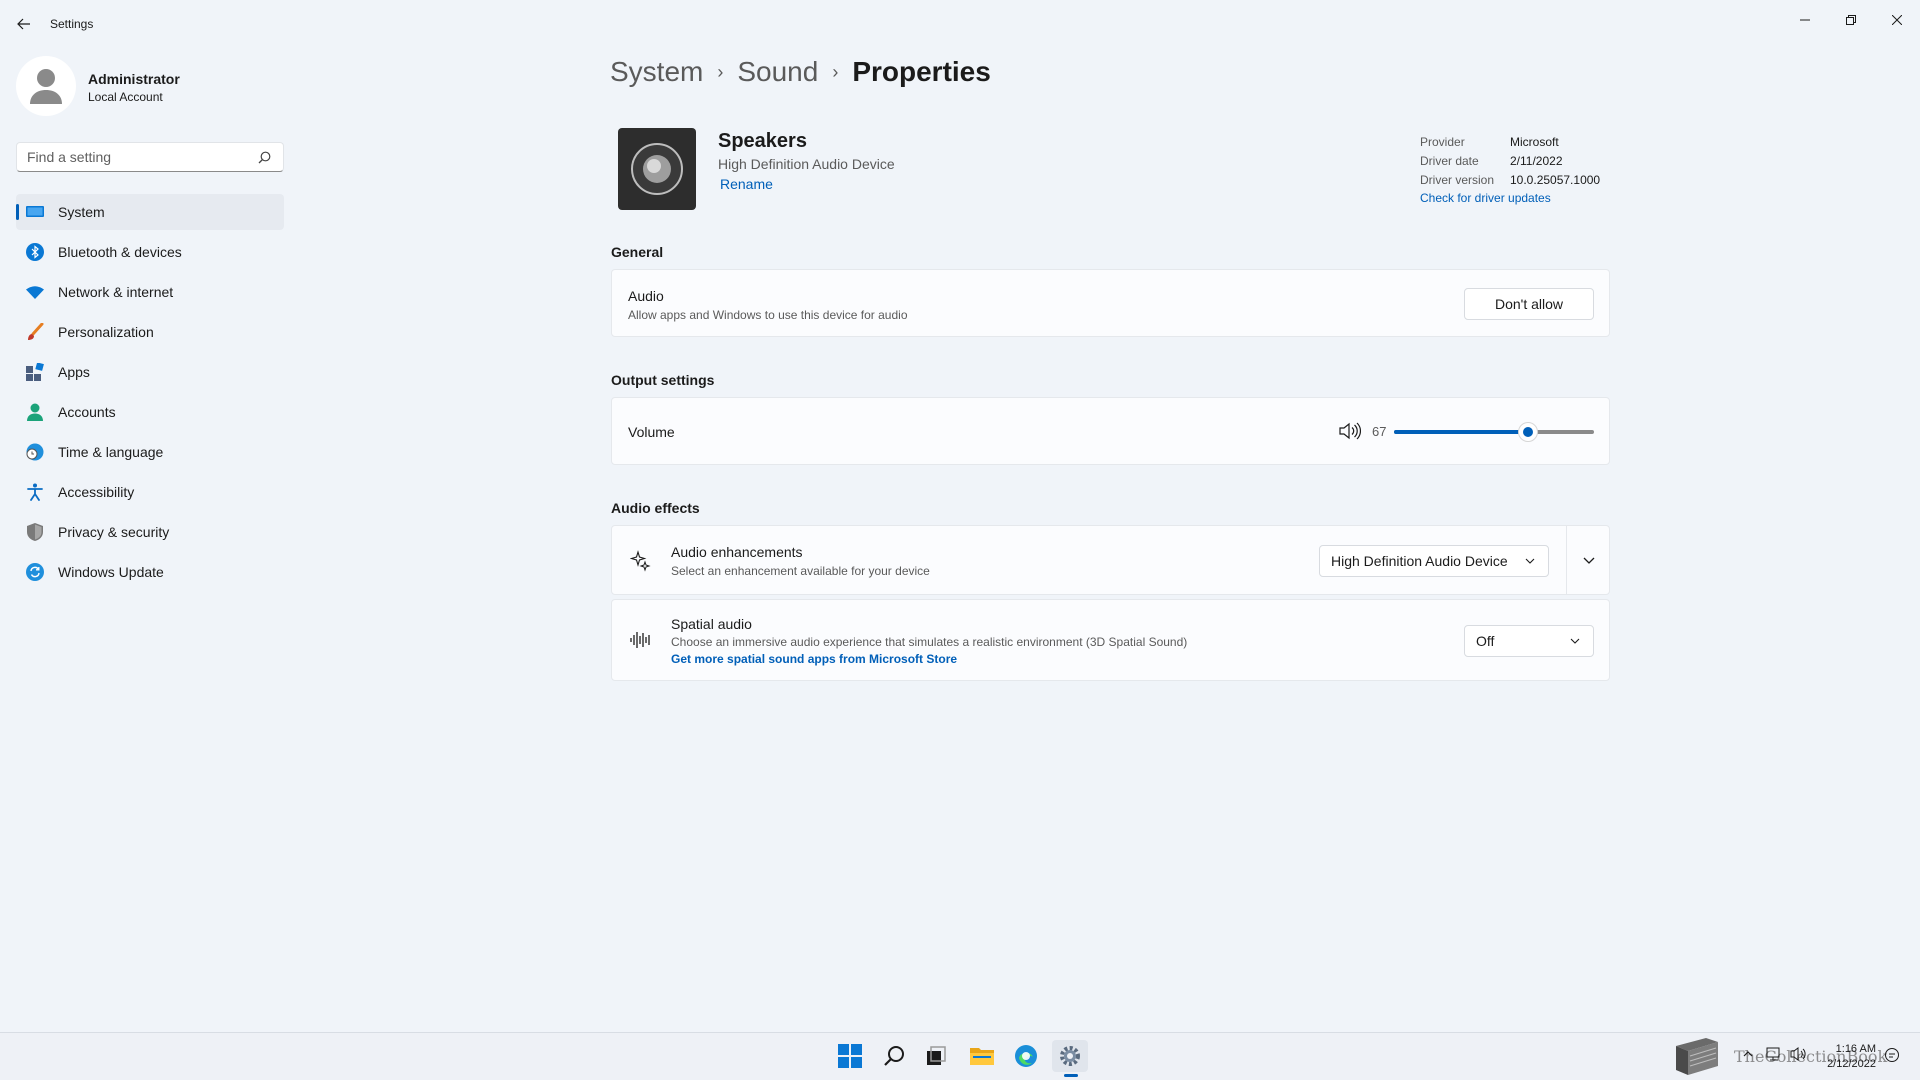  Describe the element at coordinates (850, 1056) in the screenshot. I see `start-button` at that location.